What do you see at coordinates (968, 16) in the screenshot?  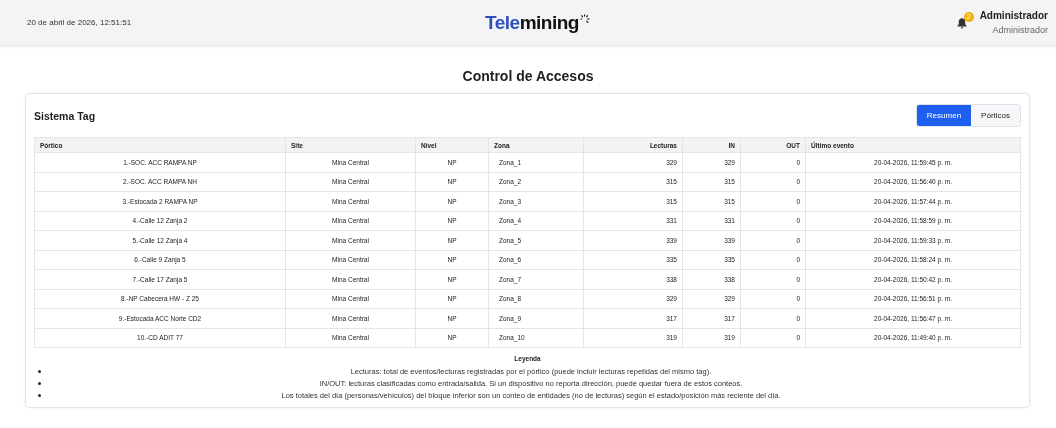 I see `notification-count: 2` at bounding box center [968, 16].